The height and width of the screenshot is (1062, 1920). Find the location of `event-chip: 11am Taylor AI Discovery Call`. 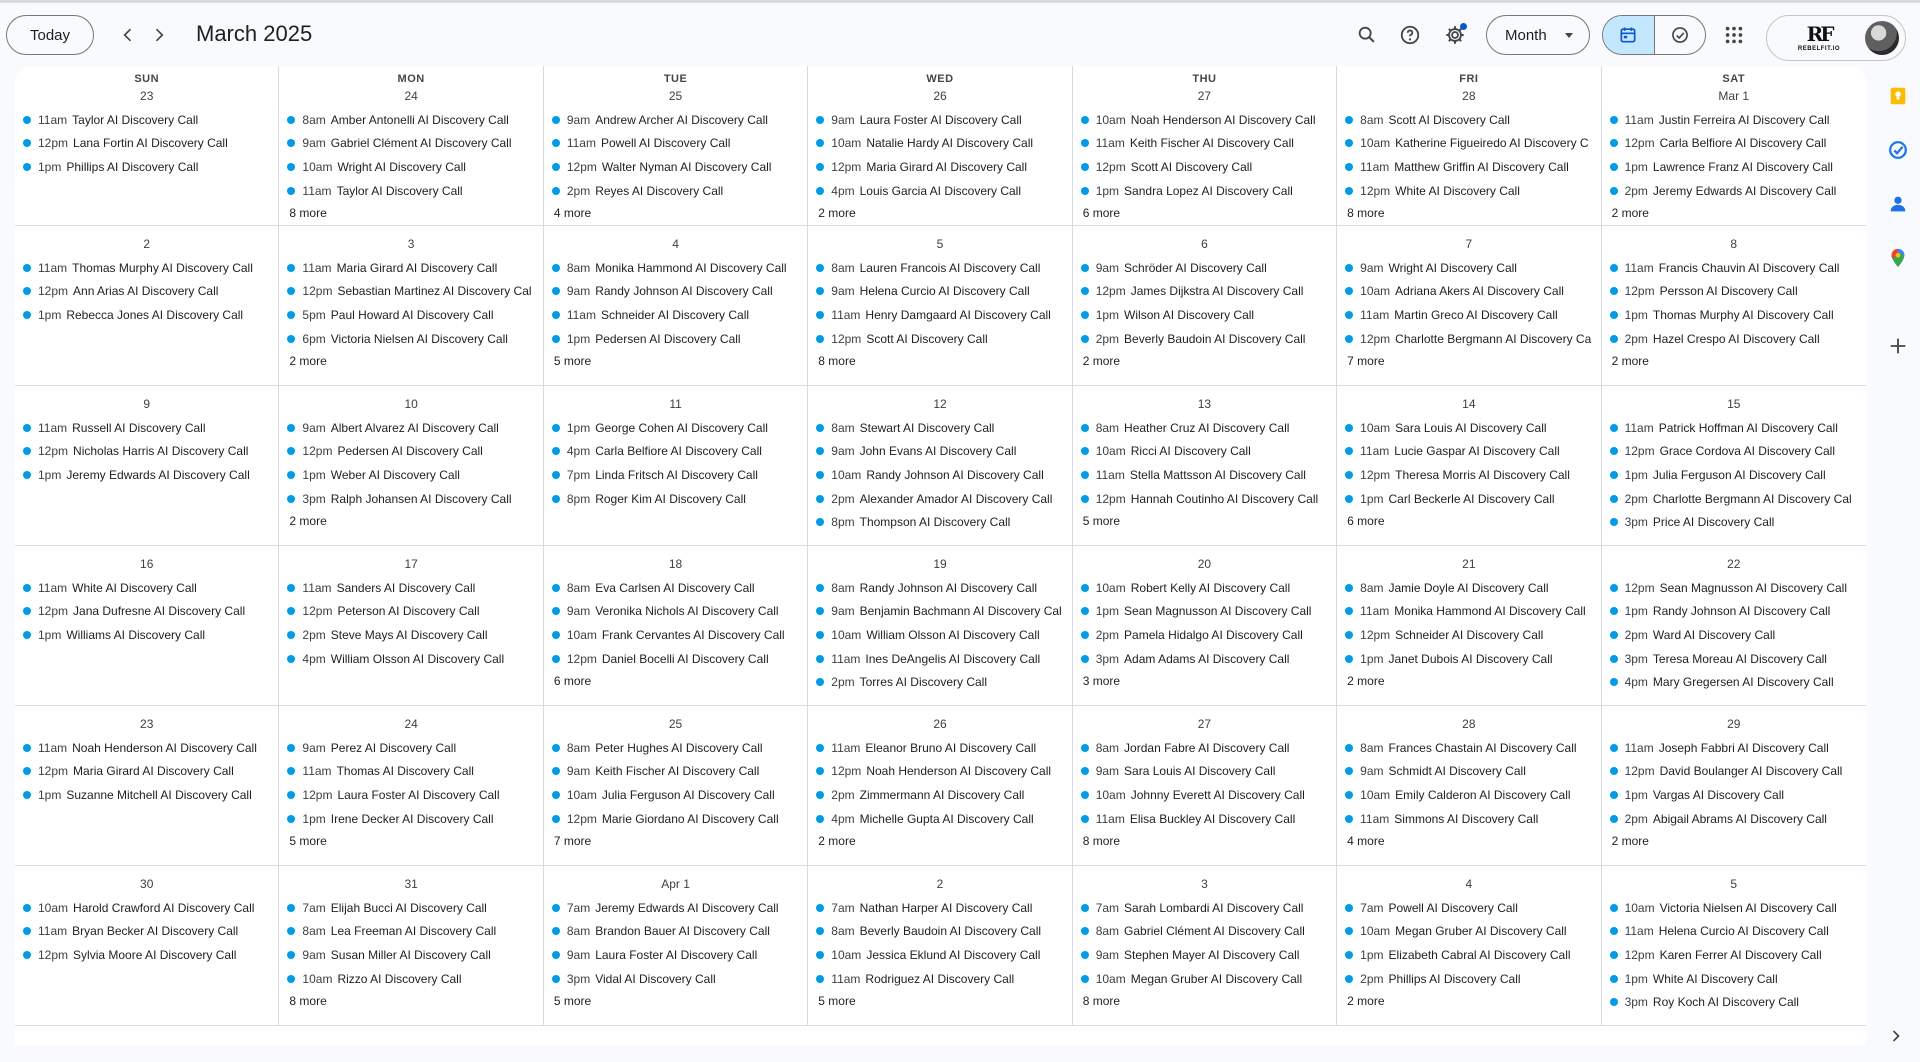

event-chip: 11am Taylor AI Discovery Call is located at coordinates (414, 191).